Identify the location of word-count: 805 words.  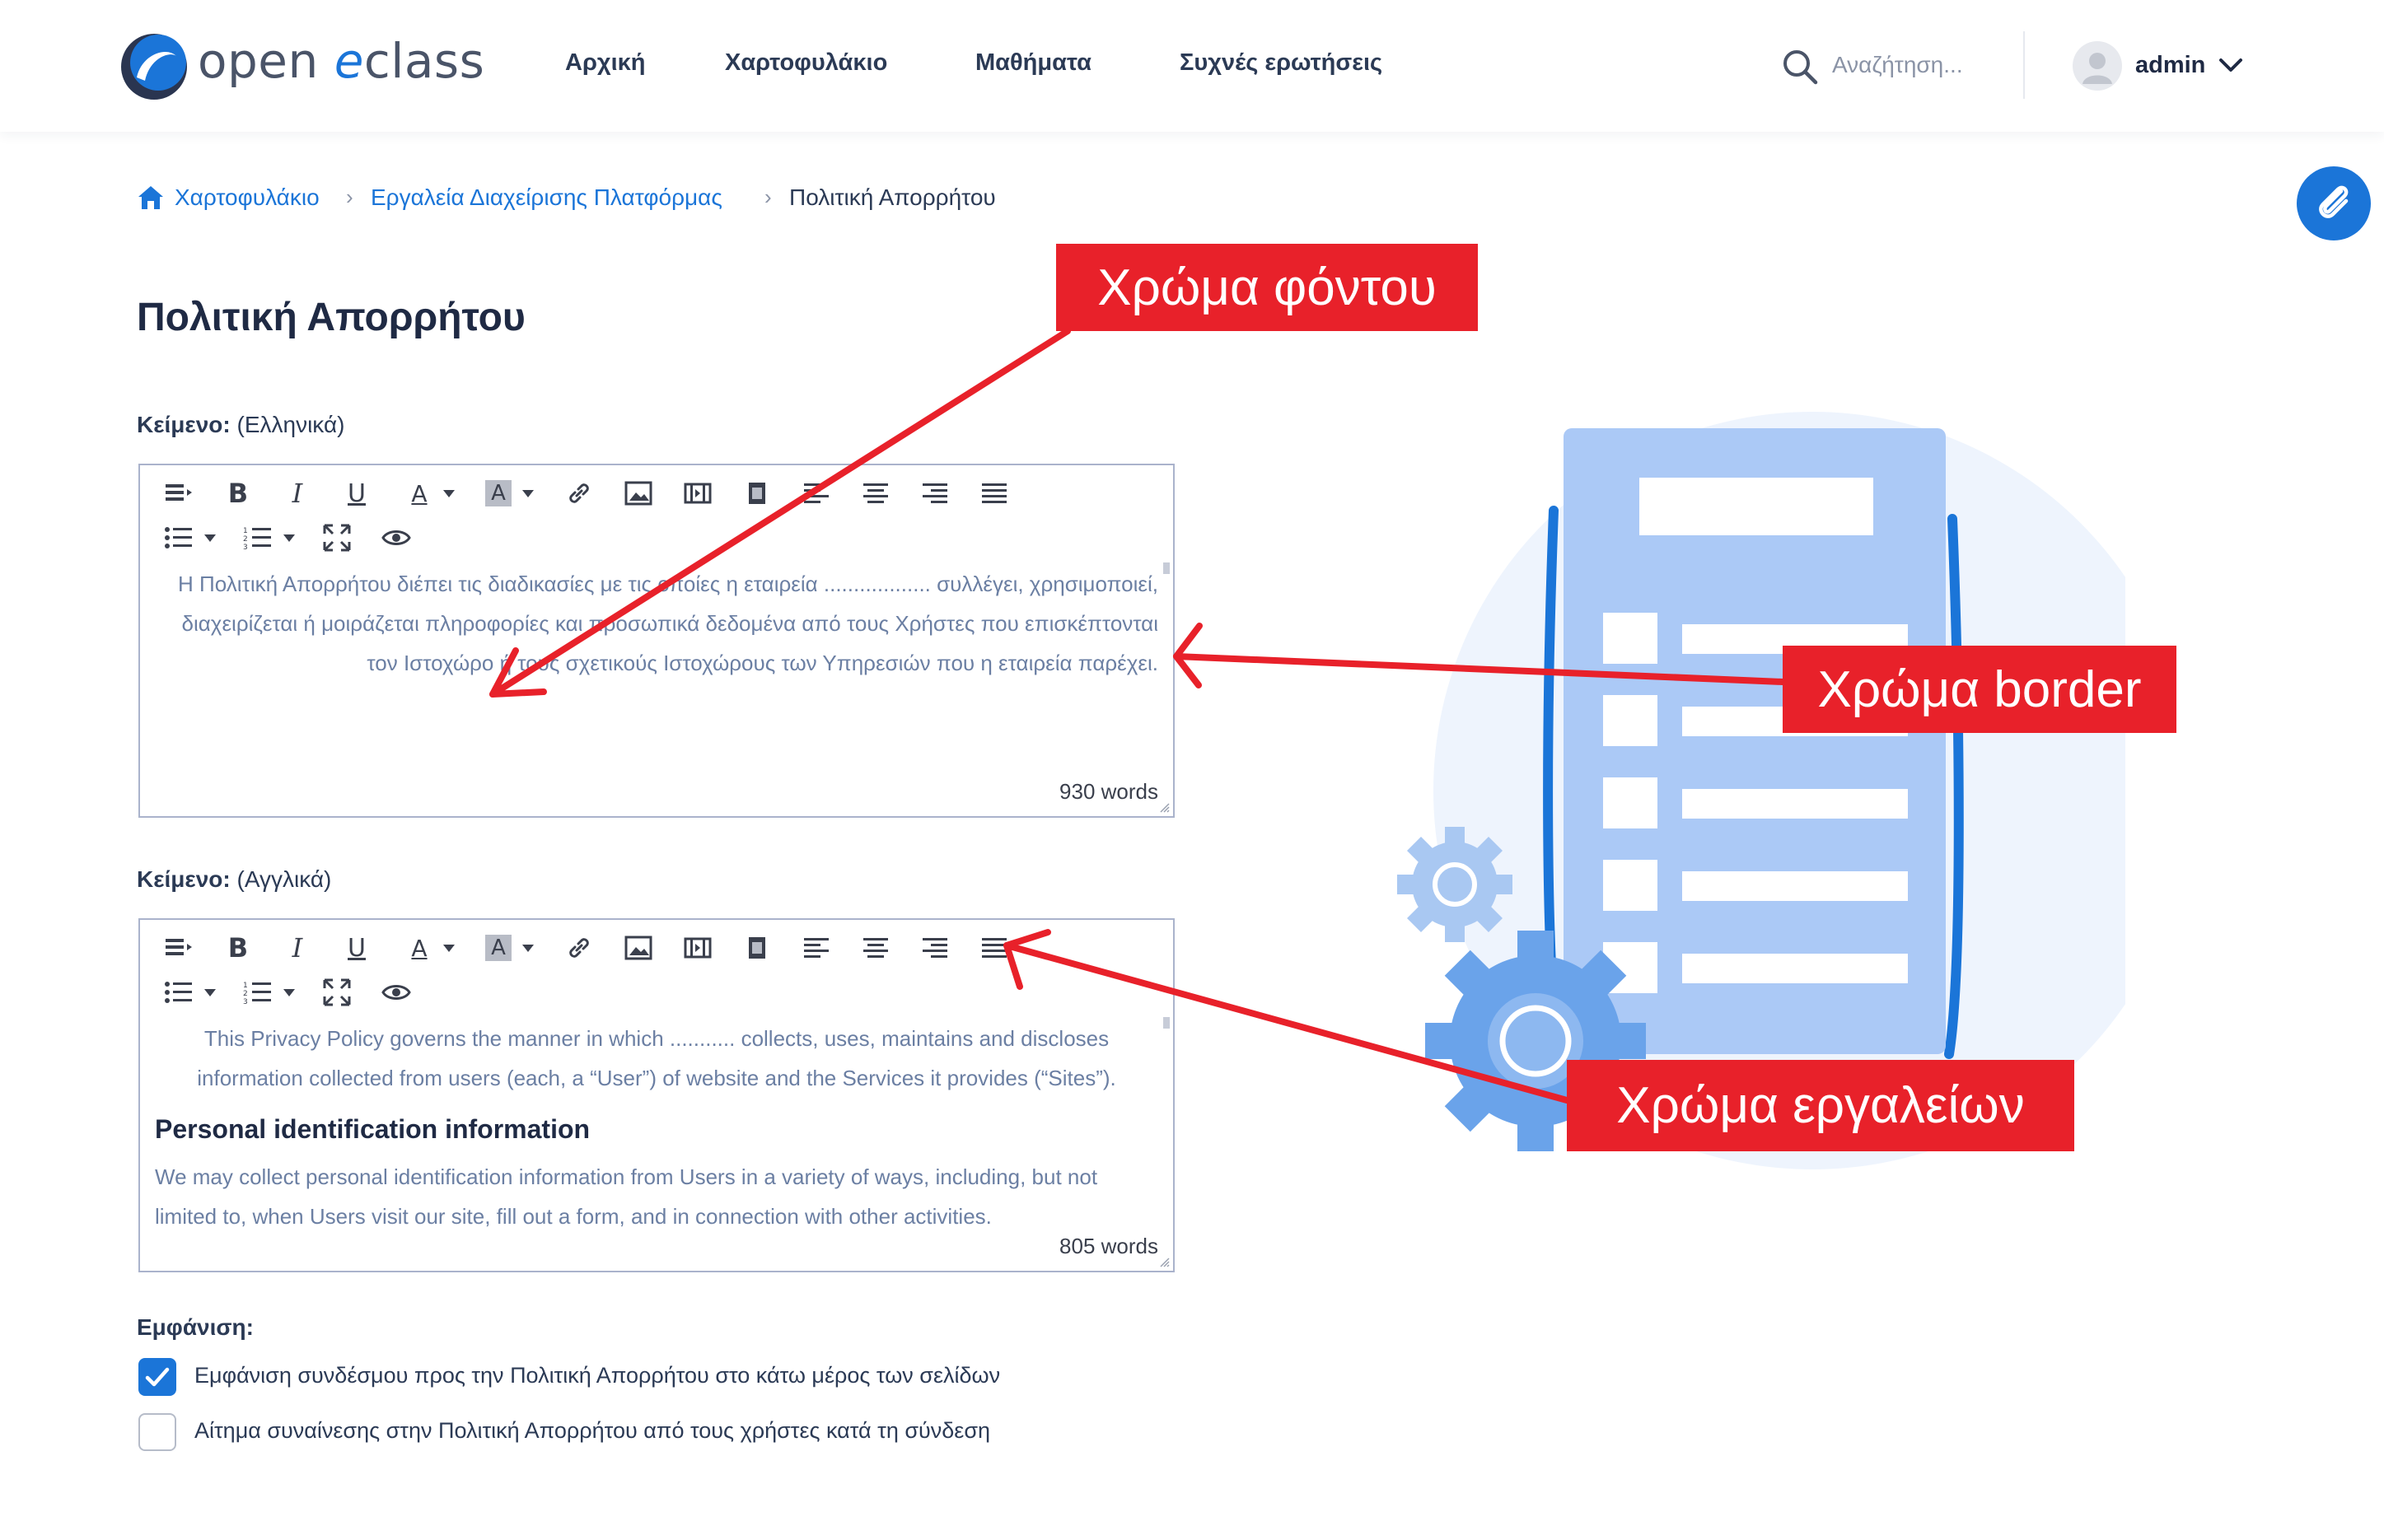
(1108, 1246).